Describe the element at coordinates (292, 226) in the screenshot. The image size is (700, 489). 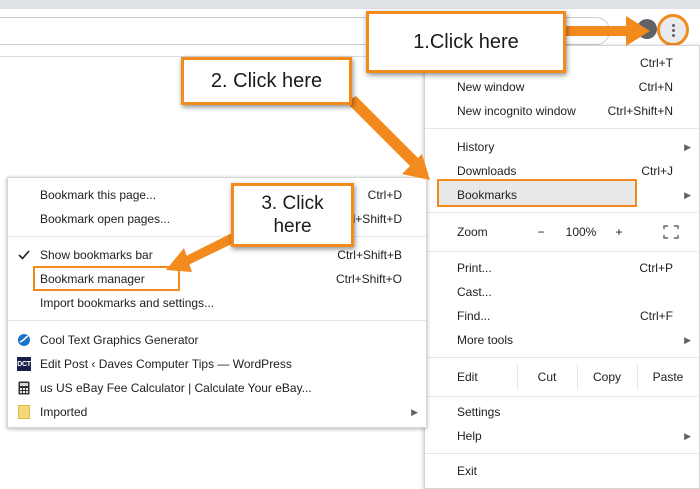
I see `callout-text-line-2: here` at that location.